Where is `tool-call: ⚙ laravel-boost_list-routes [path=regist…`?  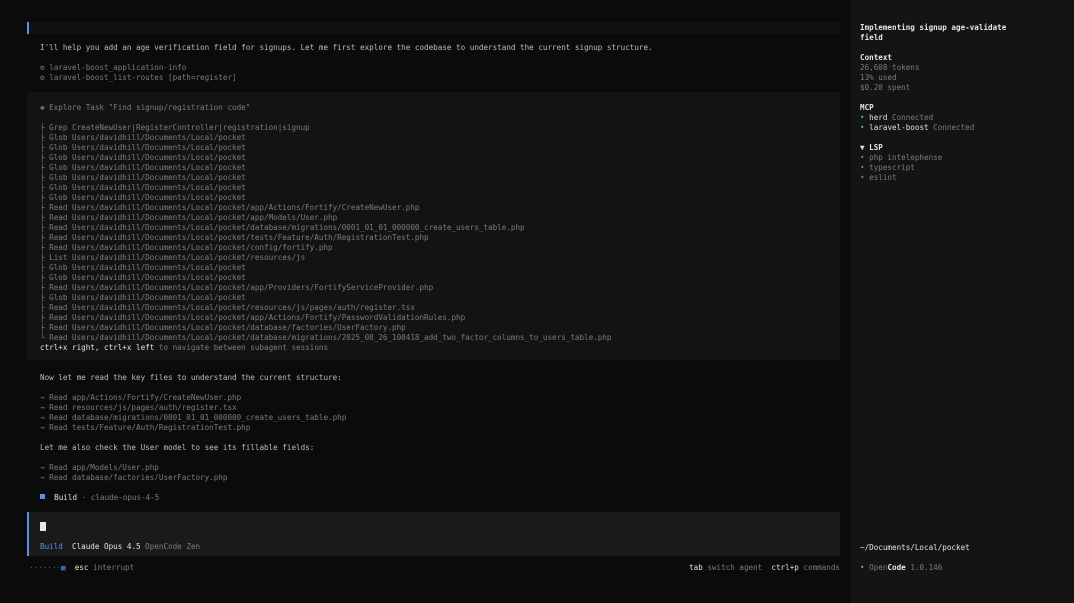
tool-call: ⚙ laravel-boost_list-routes [path=regist… is located at coordinates (138, 77).